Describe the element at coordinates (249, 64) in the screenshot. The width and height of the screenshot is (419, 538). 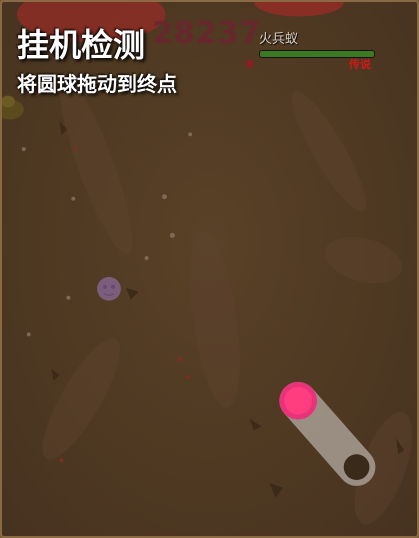
I see `red-mob` at that location.